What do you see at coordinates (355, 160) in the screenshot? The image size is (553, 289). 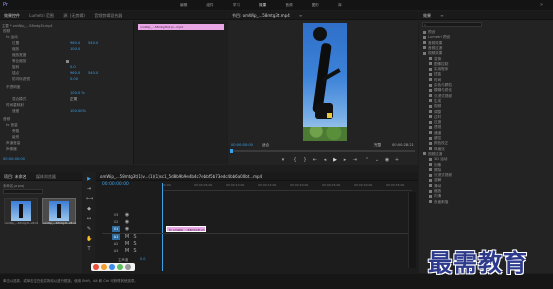 I see `go-to-out-icon: ⇥` at bounding box center [355, 160].